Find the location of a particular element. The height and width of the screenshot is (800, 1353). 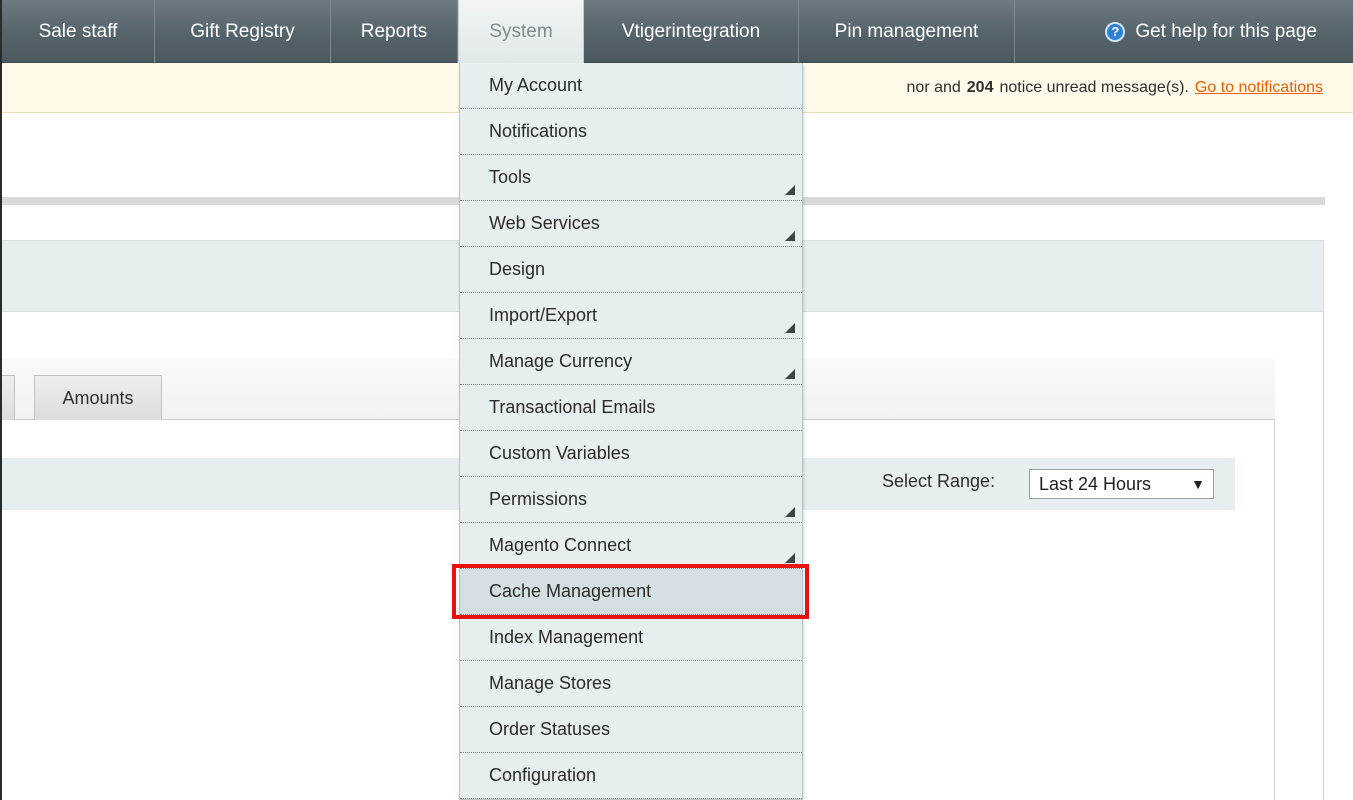

menu-item-label: Cache Management is located at coordinates (570, 591).